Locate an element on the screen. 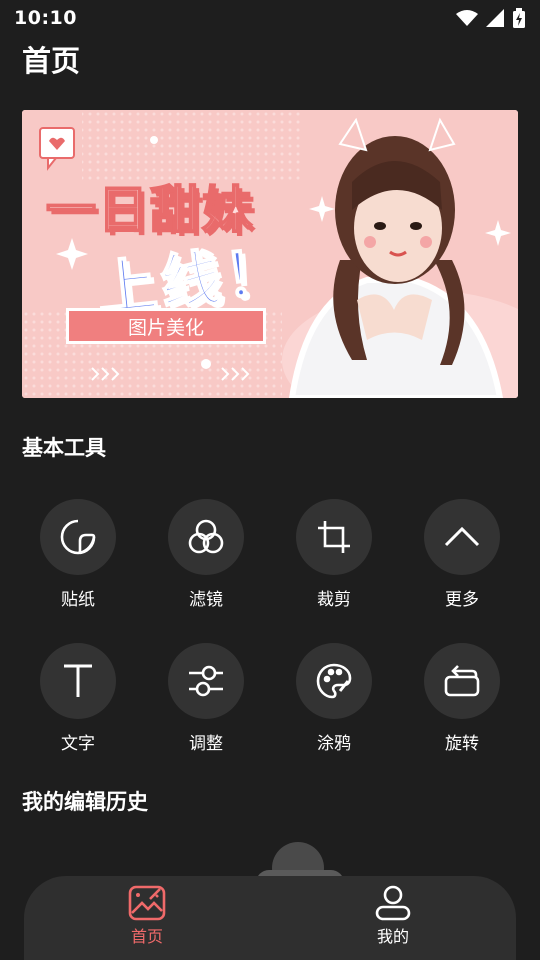 The image size is (540, 960). tool-doodle: 涂鸦 is located at coordinates (334, 698).